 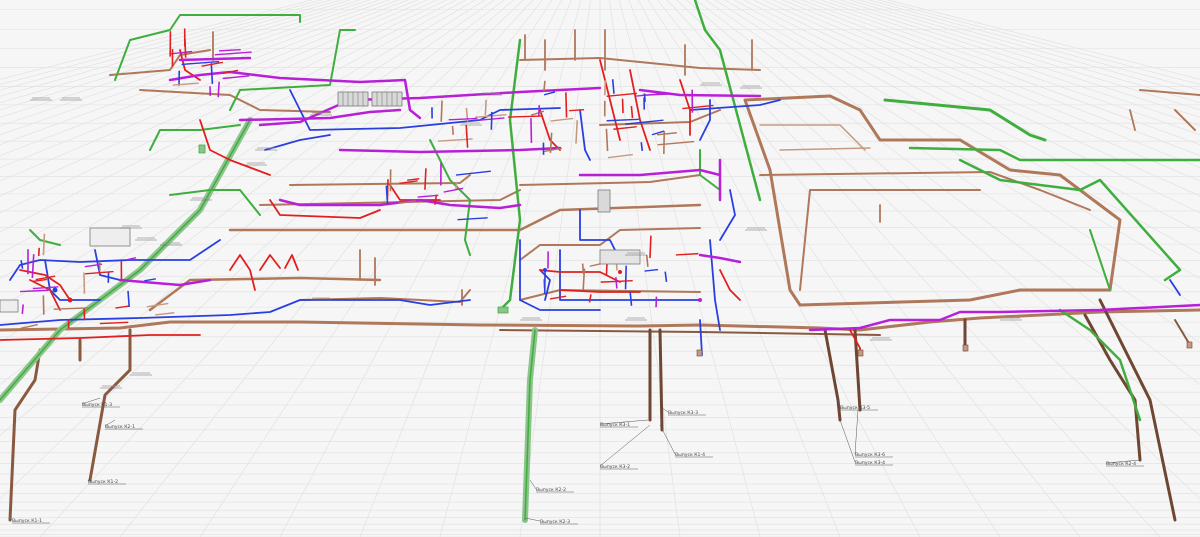 What do you see at coordinates (944, 349) in the screenshot?
I see `riser-icon` at bounding box center [944, 349].